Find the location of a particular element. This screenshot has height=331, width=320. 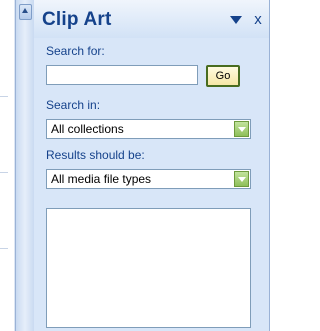

results-type-value: All media file types is located at coordinates (101, 179).